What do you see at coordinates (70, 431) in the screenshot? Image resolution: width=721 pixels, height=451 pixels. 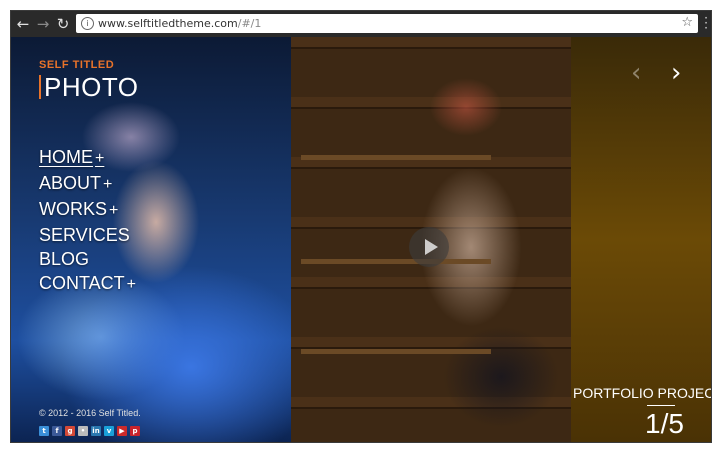 I see `google-plus-icon: g` at bounding box center [70, 431].